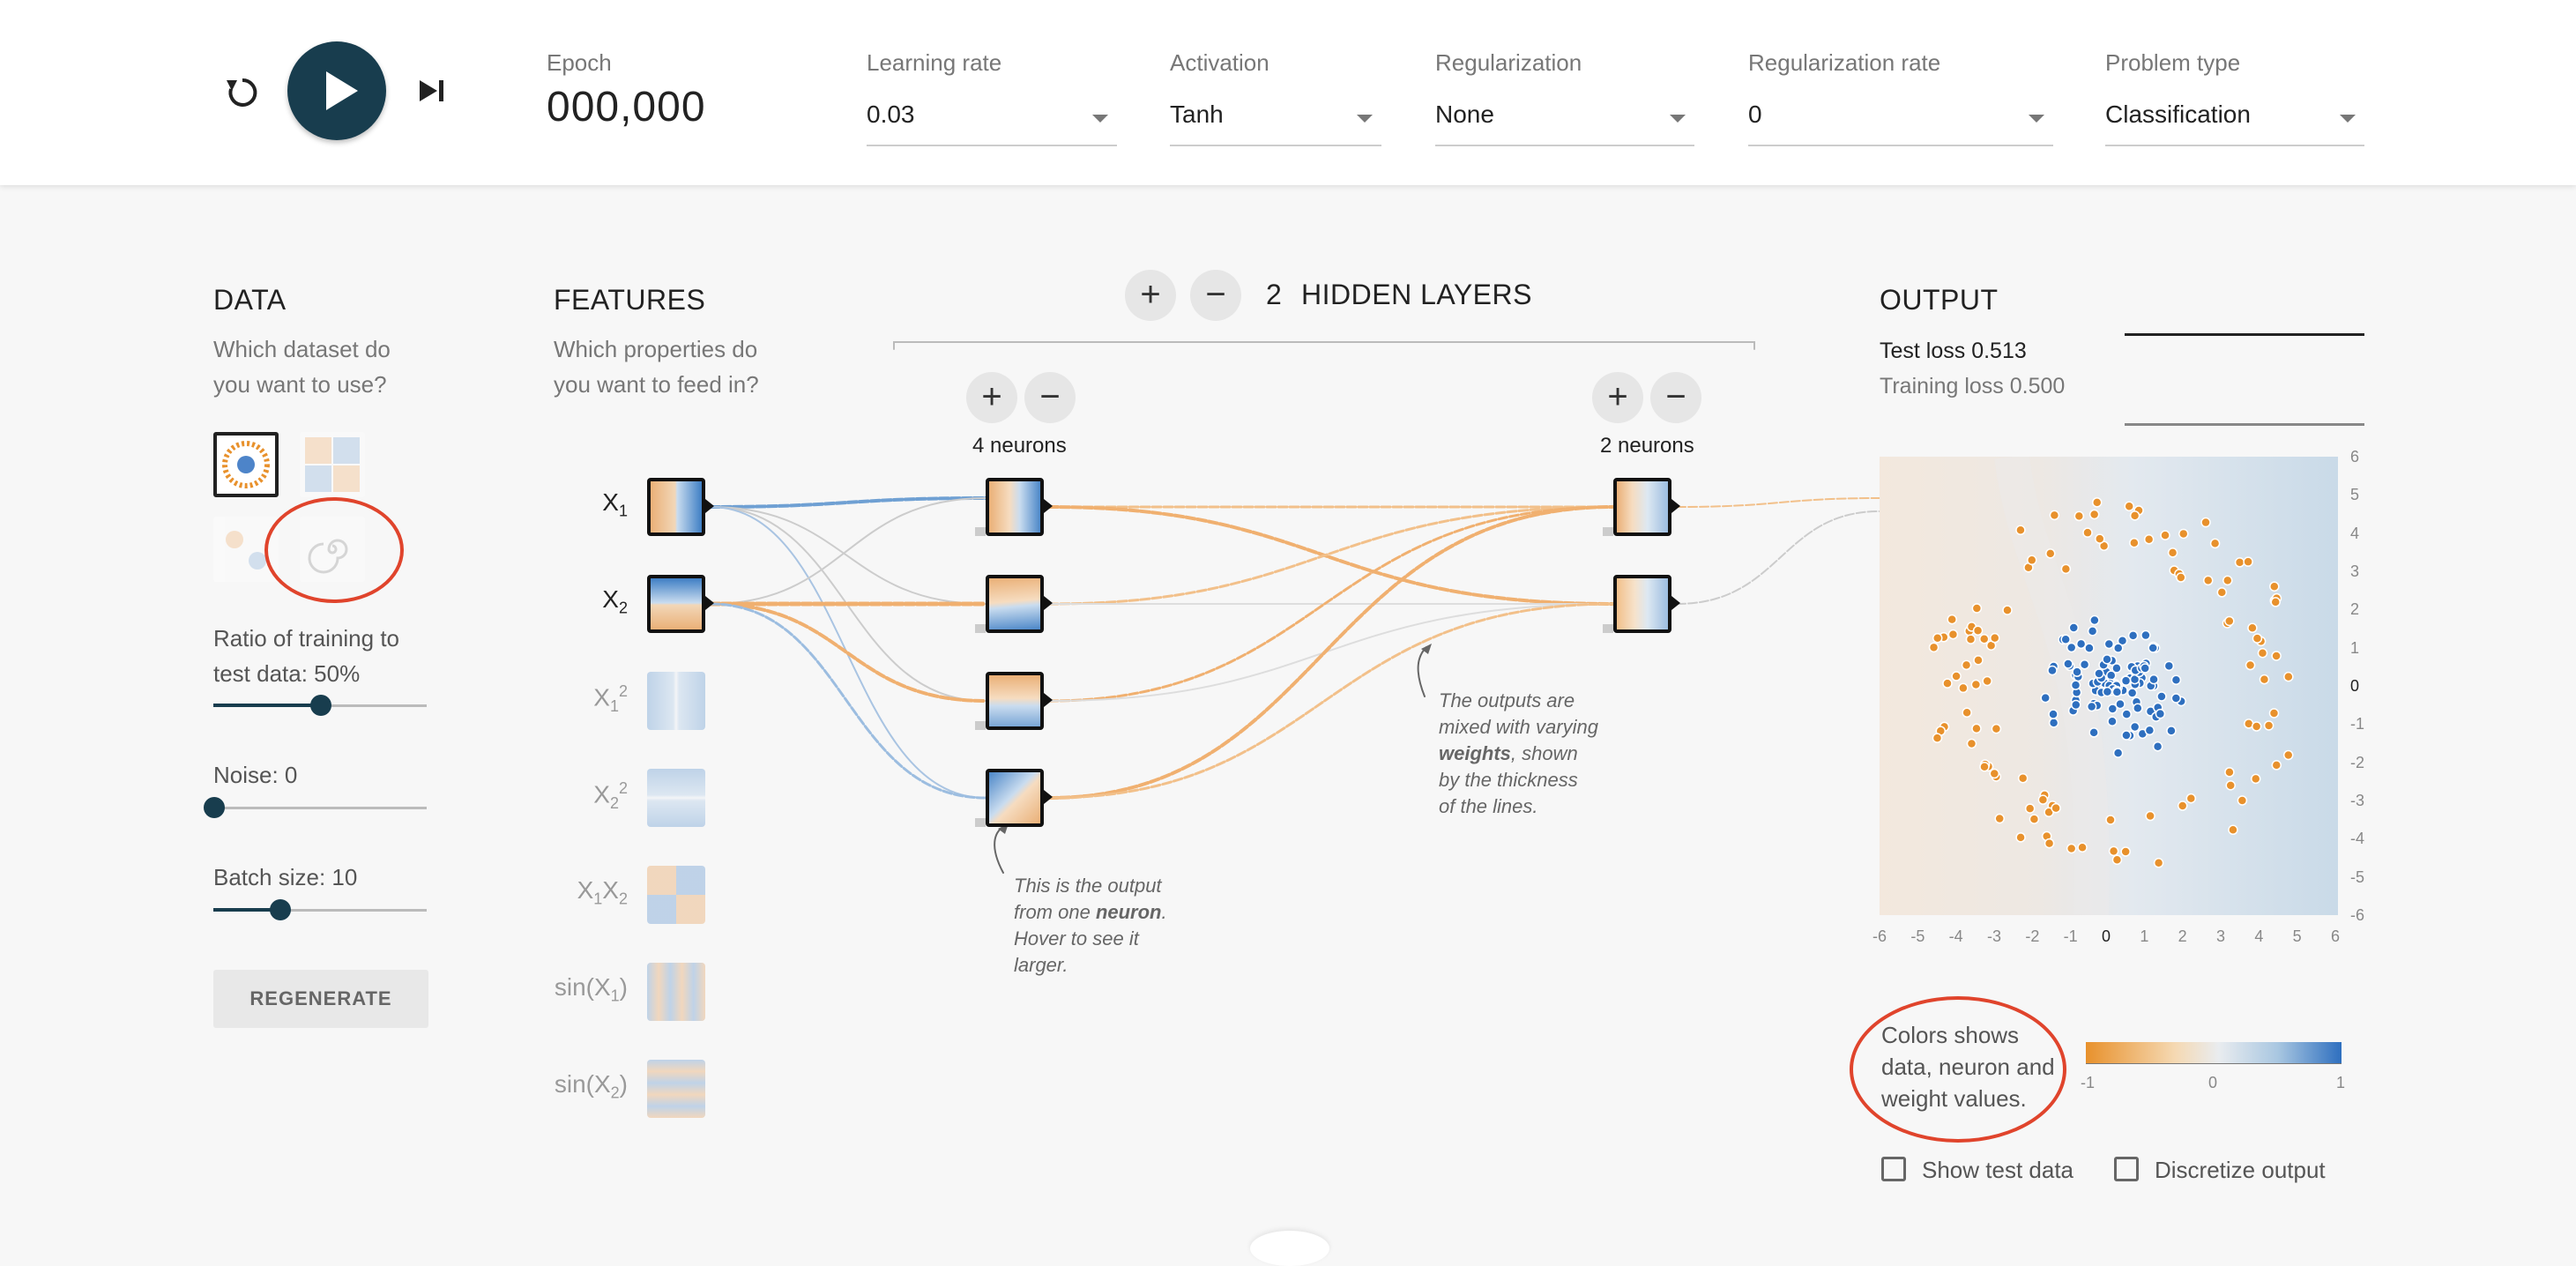 The image size is (2576, 1266). I want to click on feature-label-x2-squared: X22, so click(611, 796).